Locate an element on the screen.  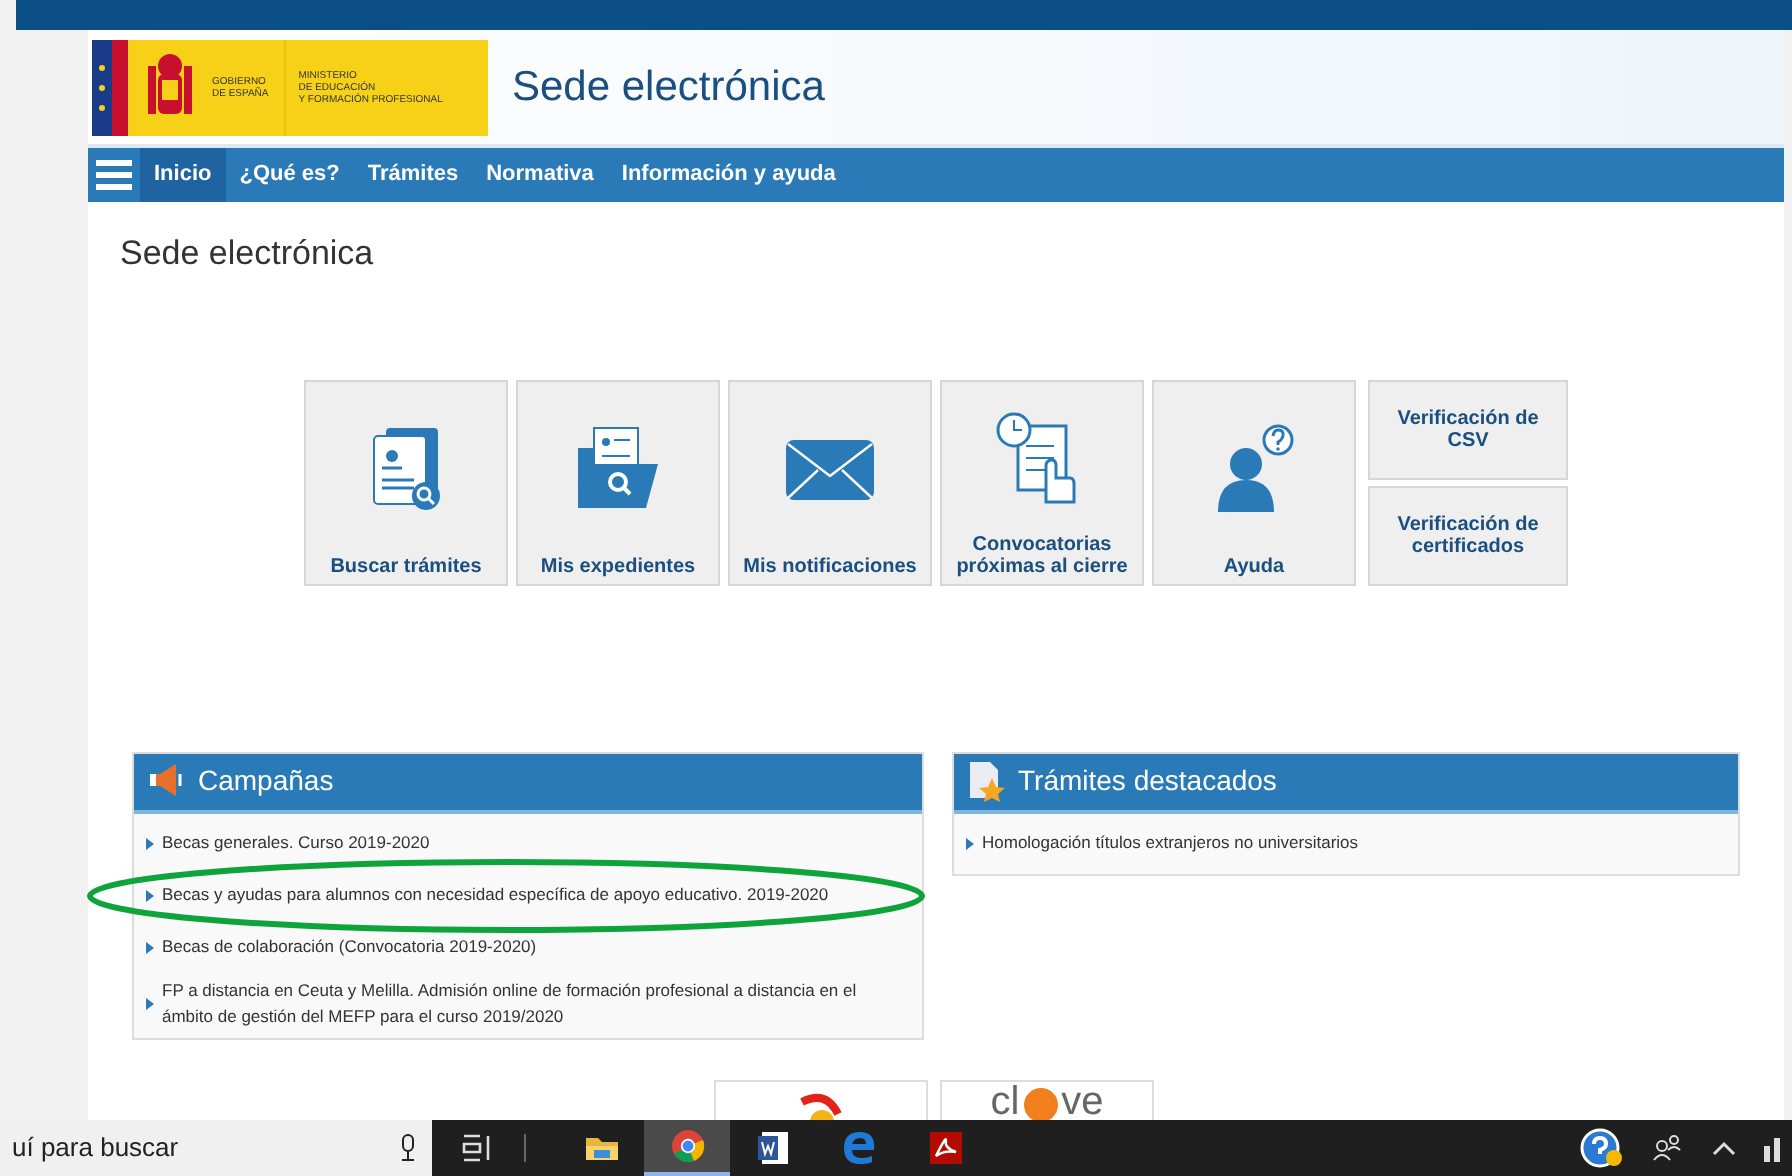
microphone-icon is located at coordinates (408, 1148).